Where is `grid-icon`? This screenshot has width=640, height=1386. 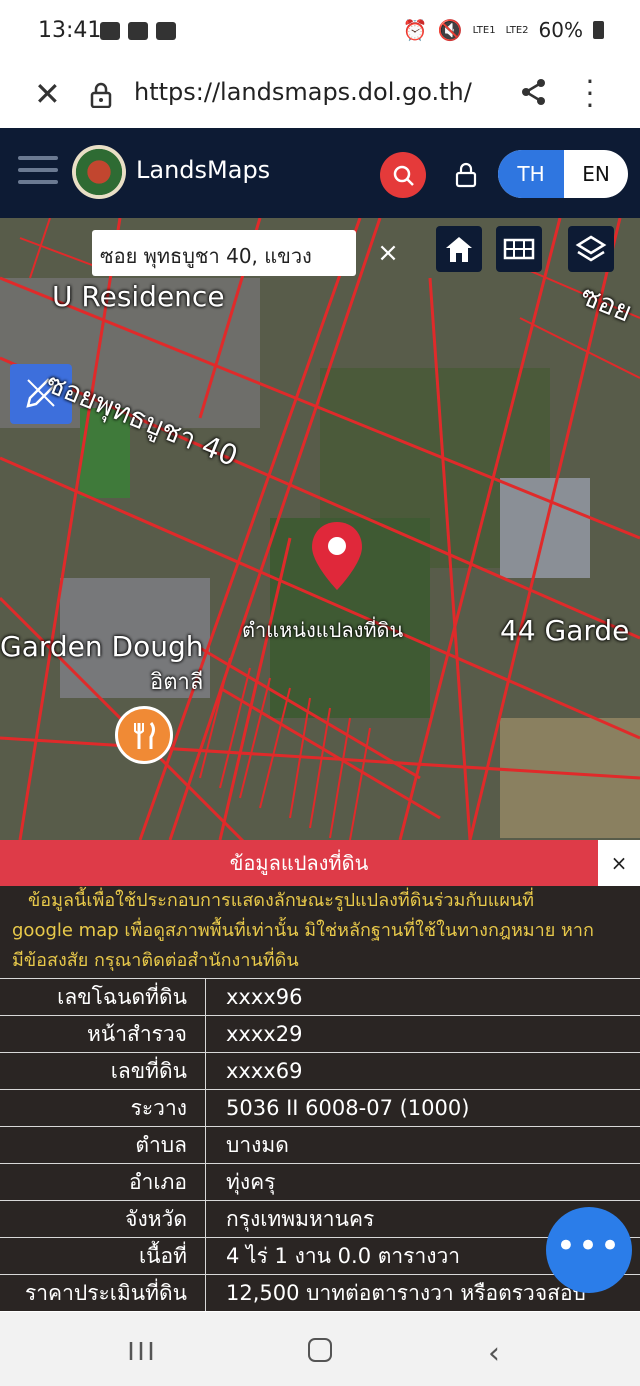 grid-icon is located at coordinates (519, 249).